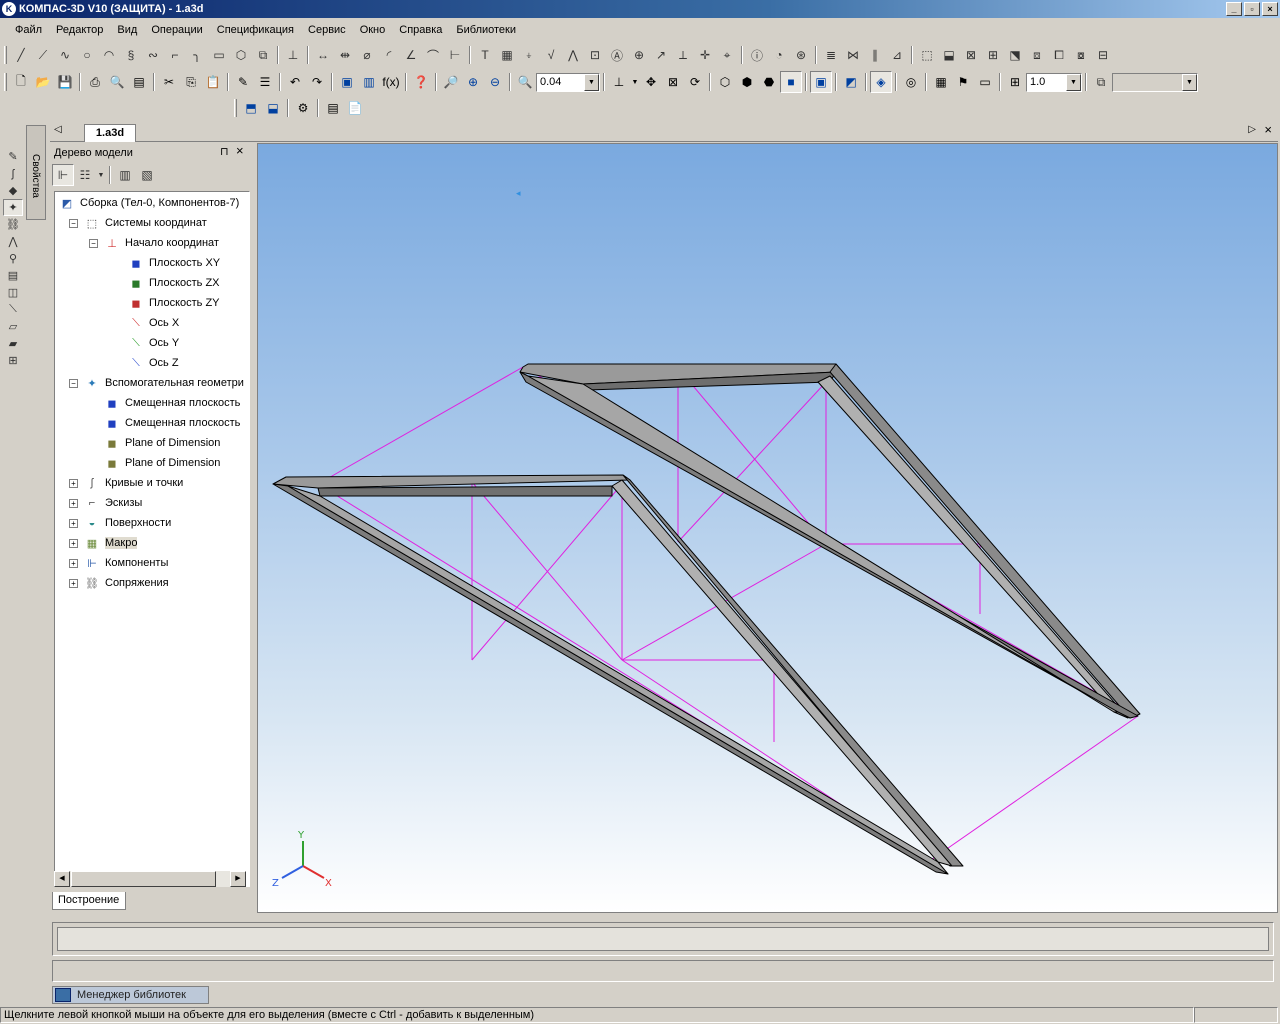  Describe the element at coordinates (79, 30) in the screenshot. I see `menu-editor: Редактор` at that location.